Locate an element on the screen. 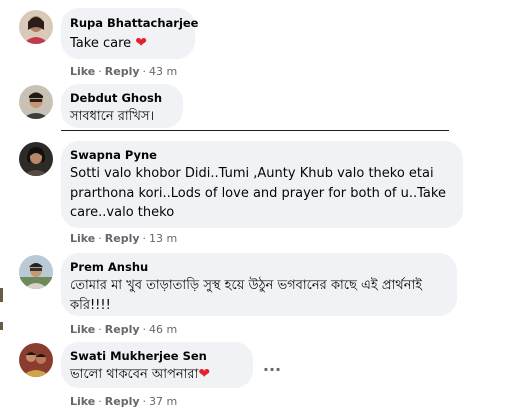  comment-author: Debdut Ghosh is located at coordinates (120, 98).